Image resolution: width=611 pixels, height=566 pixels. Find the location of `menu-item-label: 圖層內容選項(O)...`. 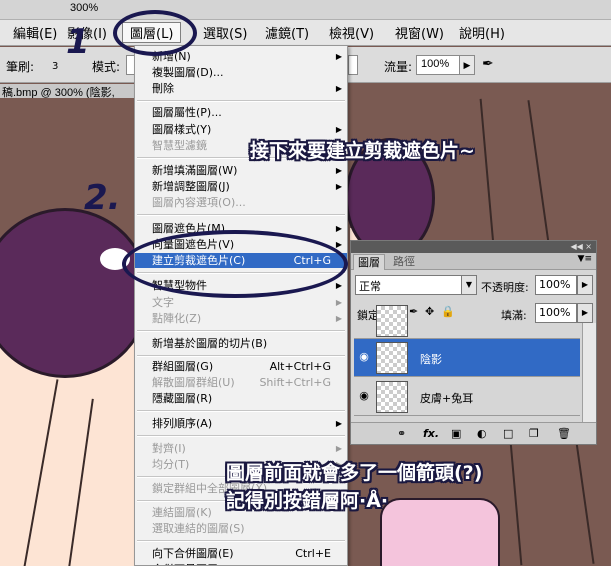

menu-item-label: 圖層內容選項(O)... is located at coordinates (199, 202).